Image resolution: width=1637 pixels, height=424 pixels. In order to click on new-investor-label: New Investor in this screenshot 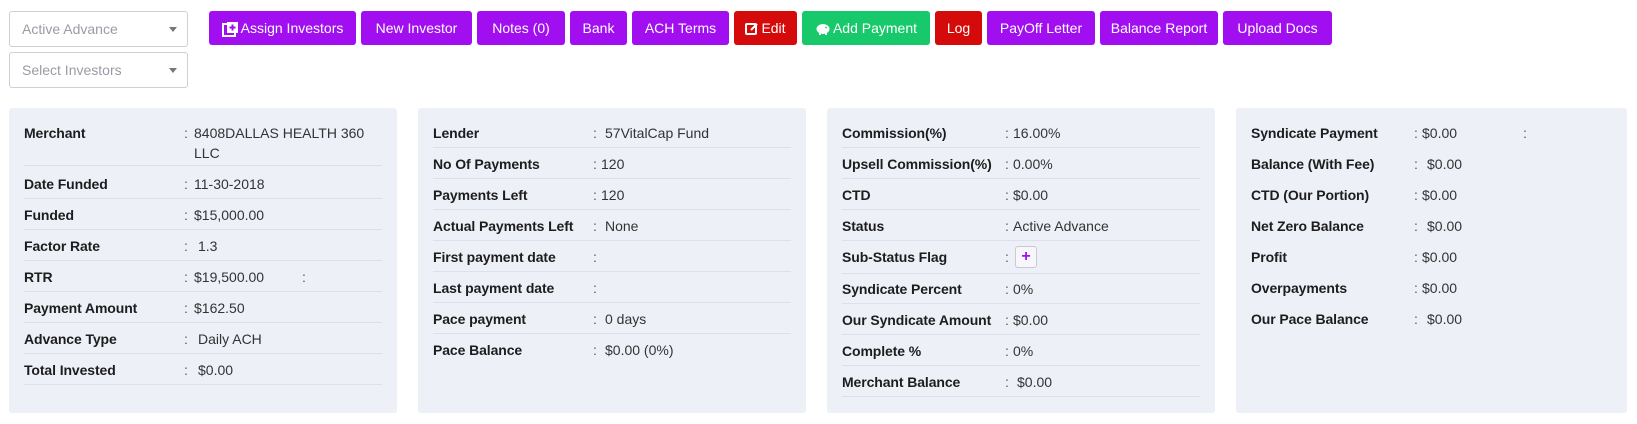, I will do `click(416, 28)`.